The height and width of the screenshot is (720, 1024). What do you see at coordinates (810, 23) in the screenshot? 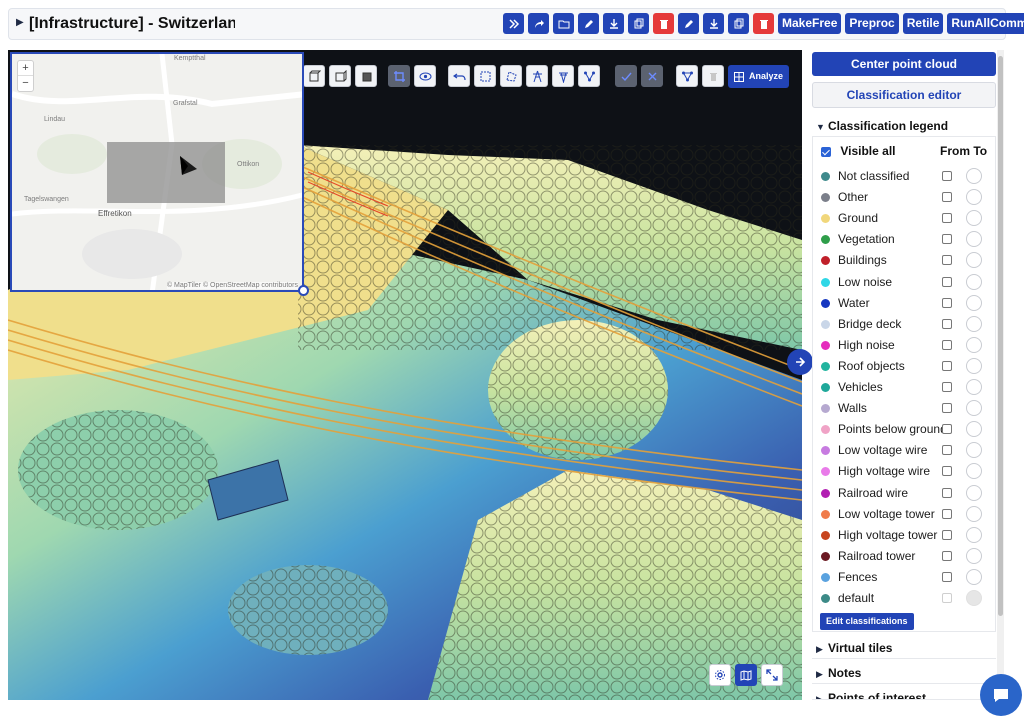
I see `makefree-button: MakeFree` at bounding box center [810, 23].